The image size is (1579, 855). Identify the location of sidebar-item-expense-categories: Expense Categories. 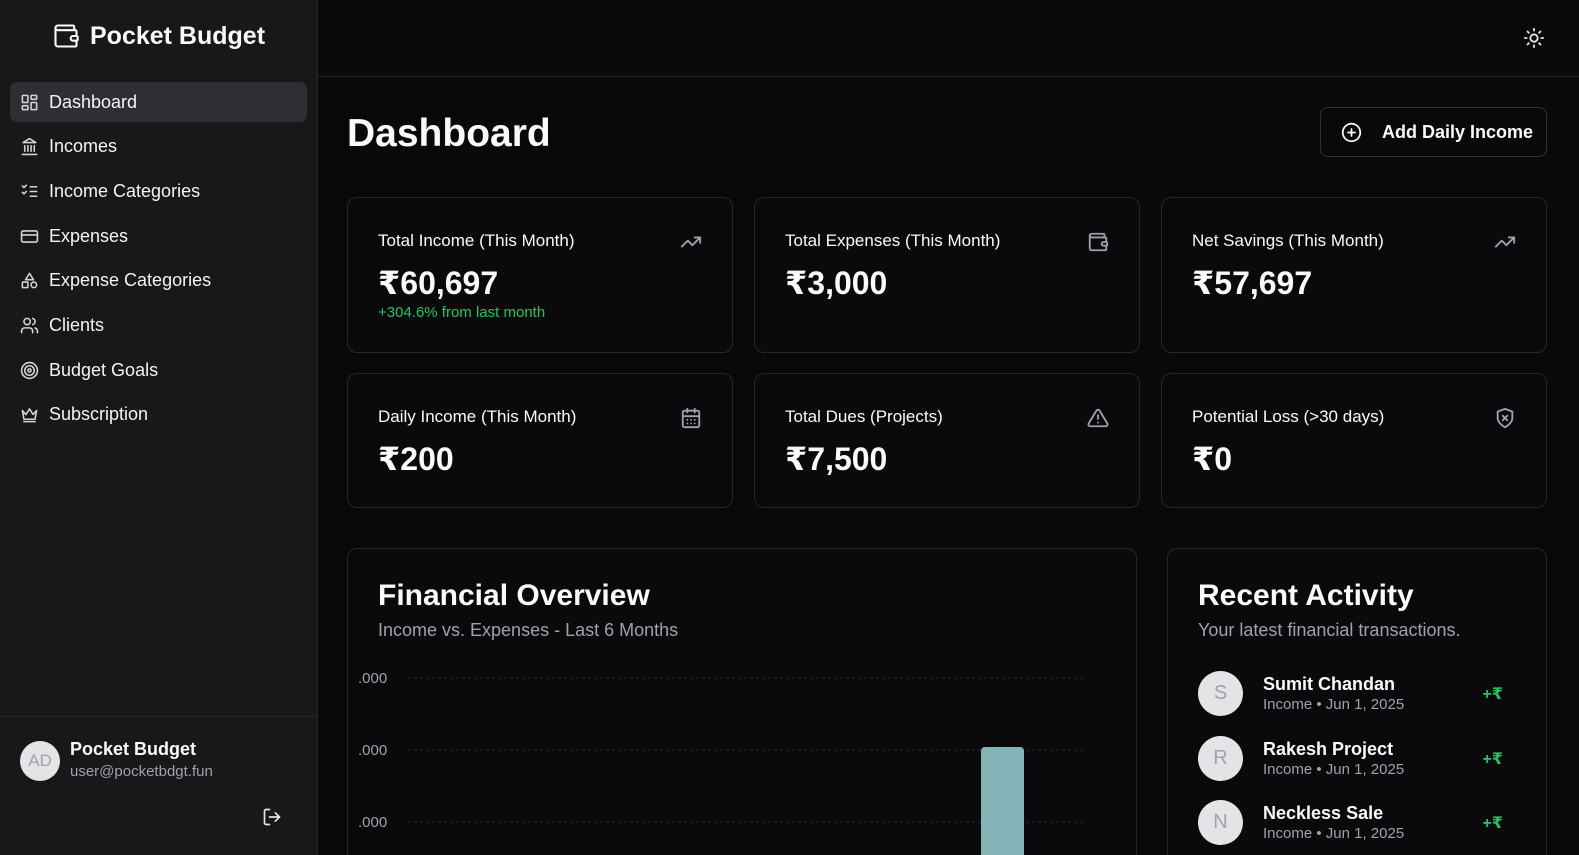
(158, 281).